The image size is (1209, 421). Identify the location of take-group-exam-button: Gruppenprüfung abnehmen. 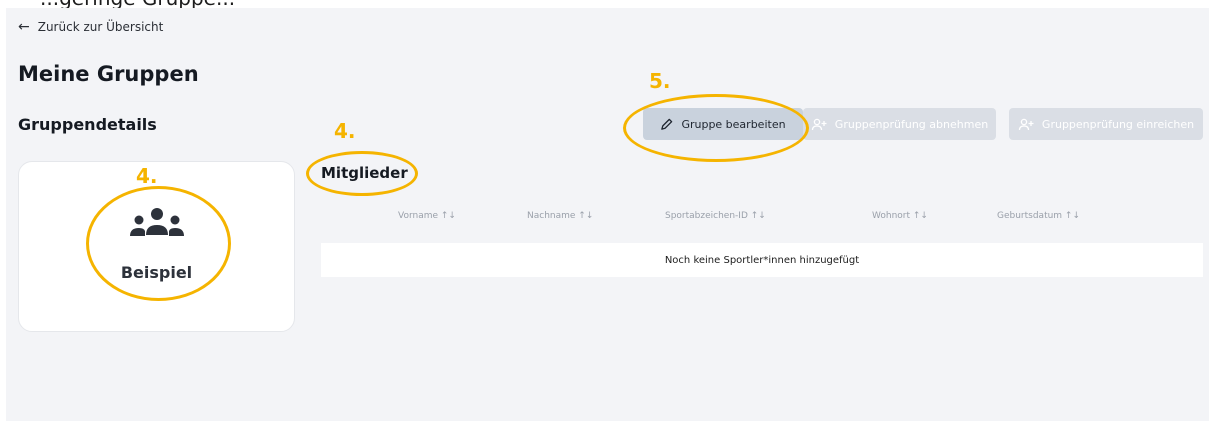
(899, 124).